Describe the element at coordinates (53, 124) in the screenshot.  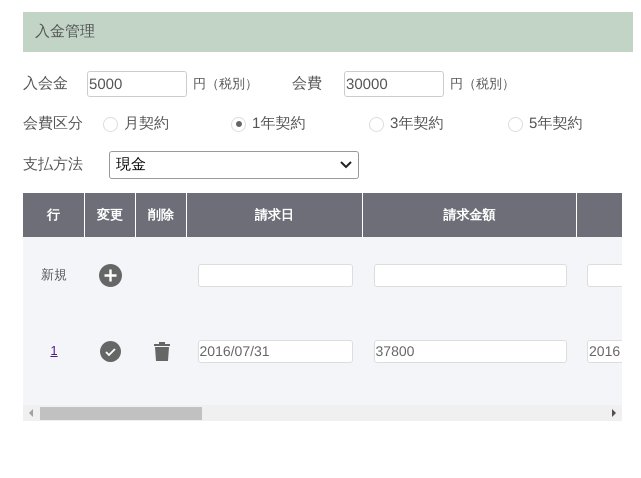
I see `field-label: 会費区分` at that location.